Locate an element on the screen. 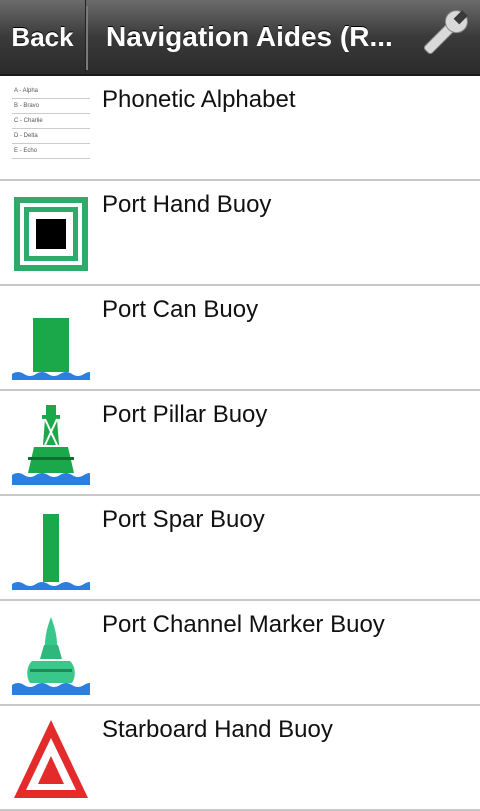 The width and height of the screenshot is (480, 811). back-button: Back is located at coordinates (43, 37).